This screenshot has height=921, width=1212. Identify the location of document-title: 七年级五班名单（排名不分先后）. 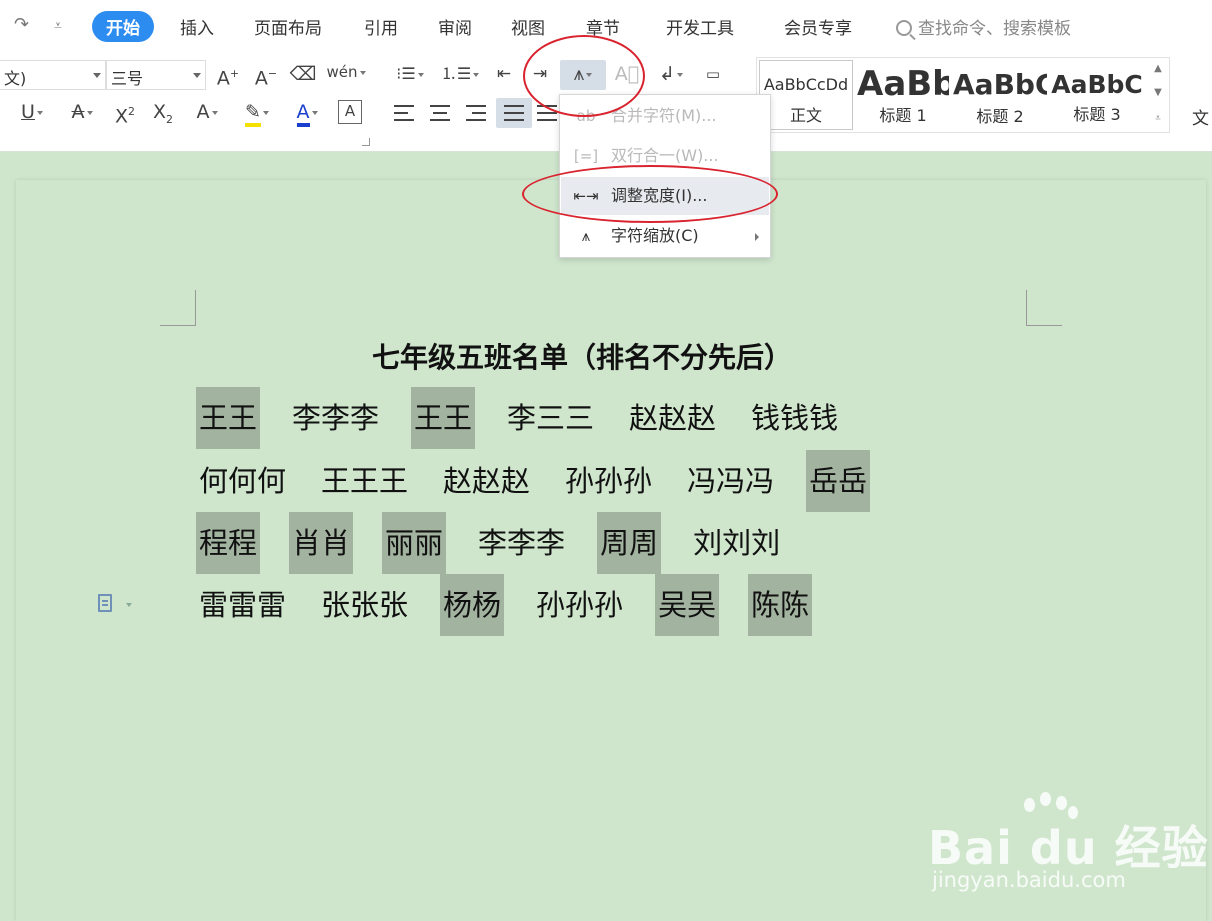
(582, 357).